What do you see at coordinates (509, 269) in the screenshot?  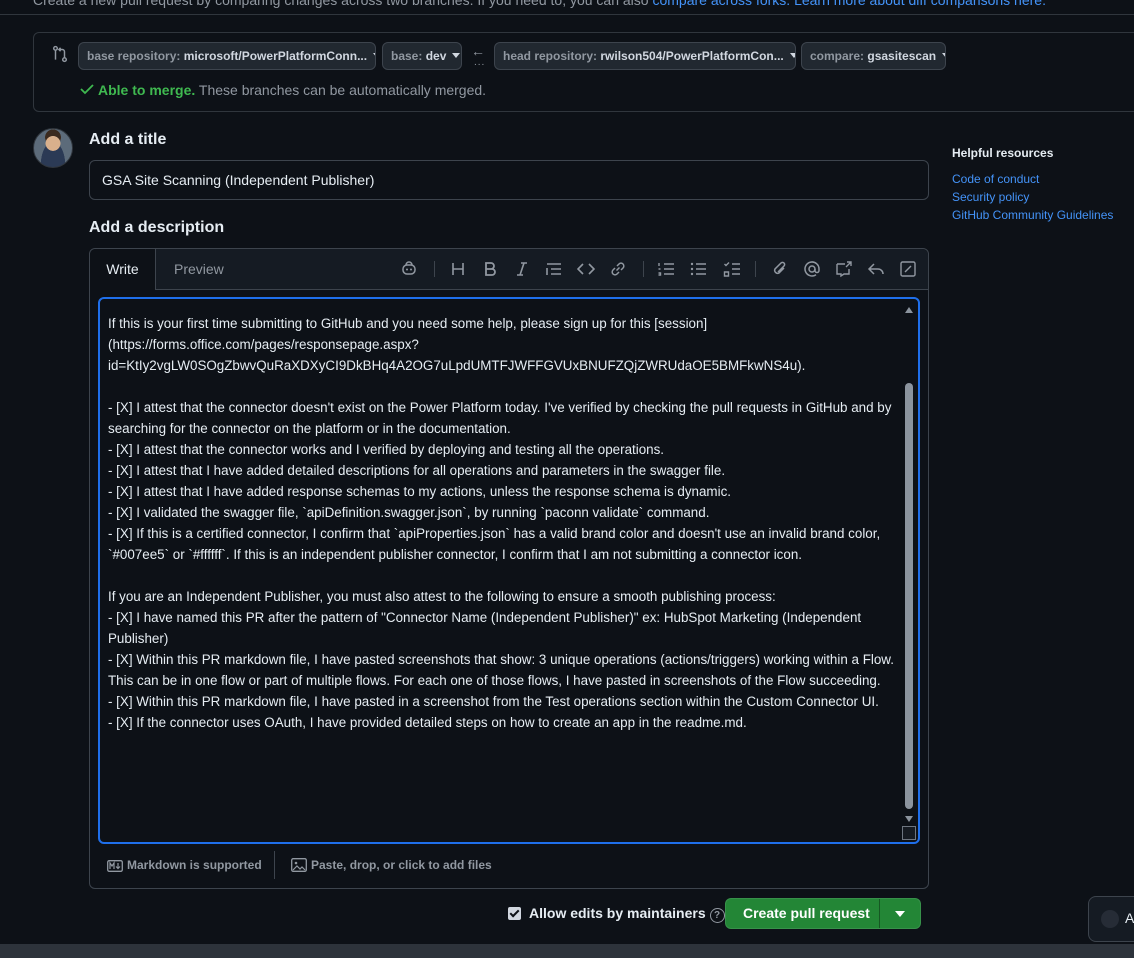 I see `editor-toolbar: Write Preview` at bounding box center [509, 269].